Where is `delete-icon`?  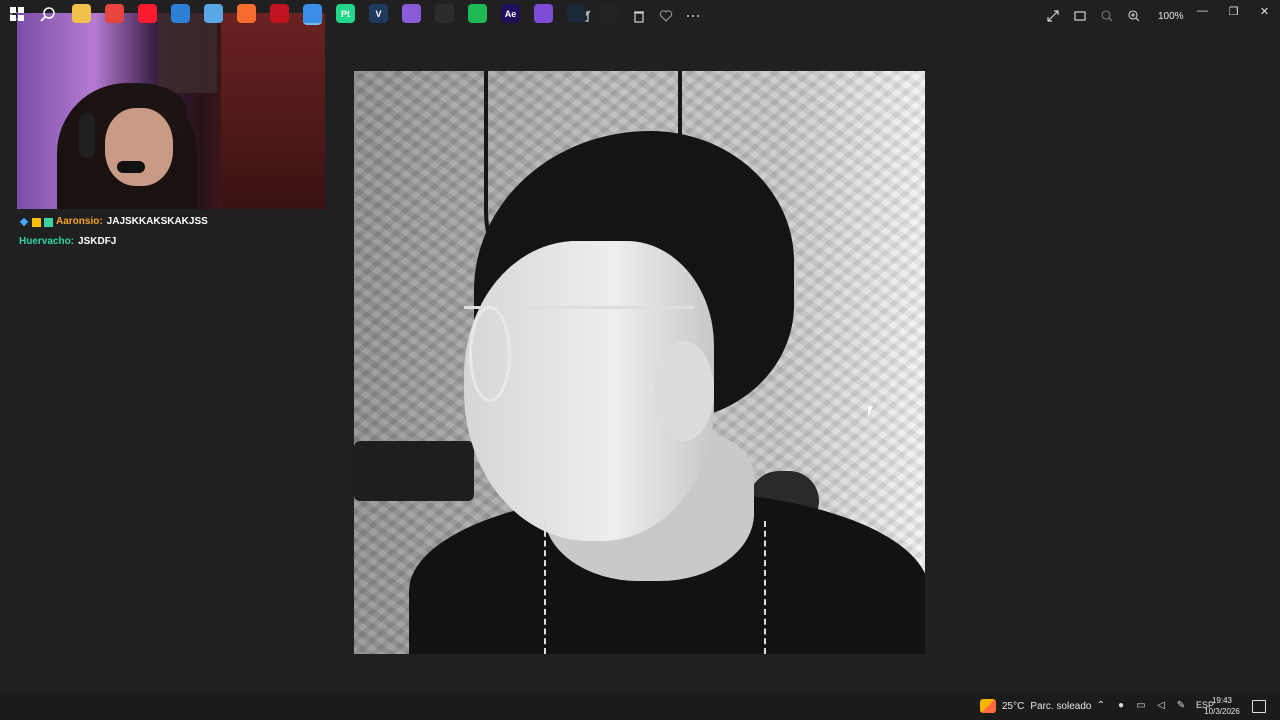 delete-icon is located at coordinates (638, 16).